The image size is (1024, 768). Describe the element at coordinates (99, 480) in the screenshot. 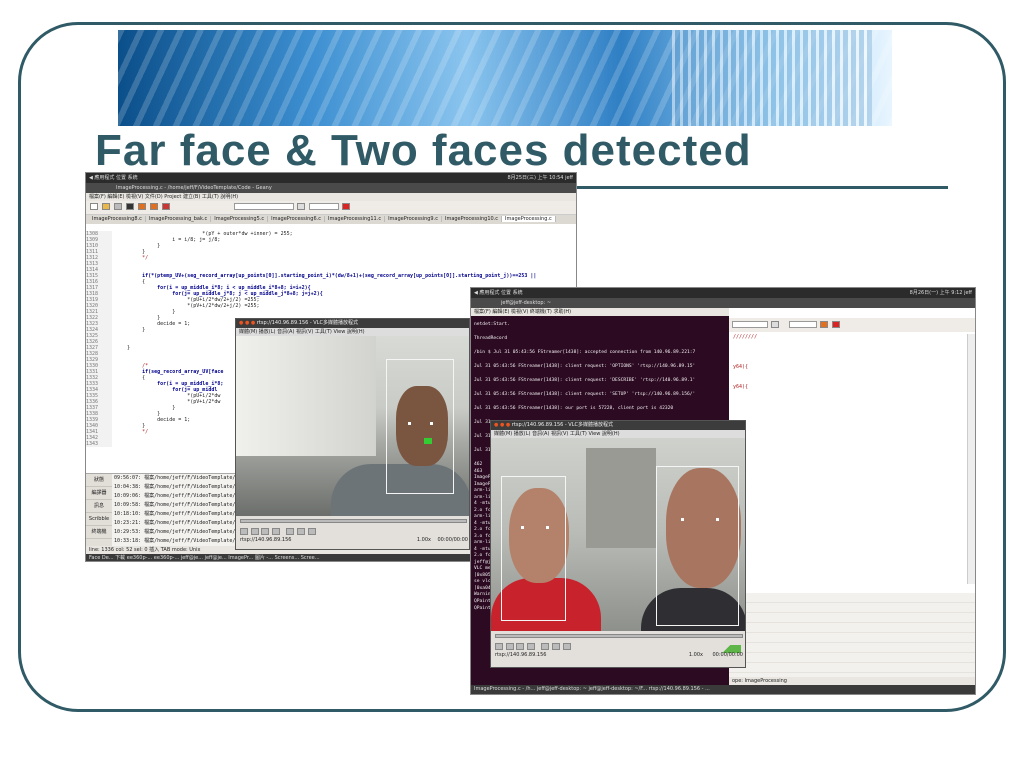

I see `message-tab: 狀態` at that location.